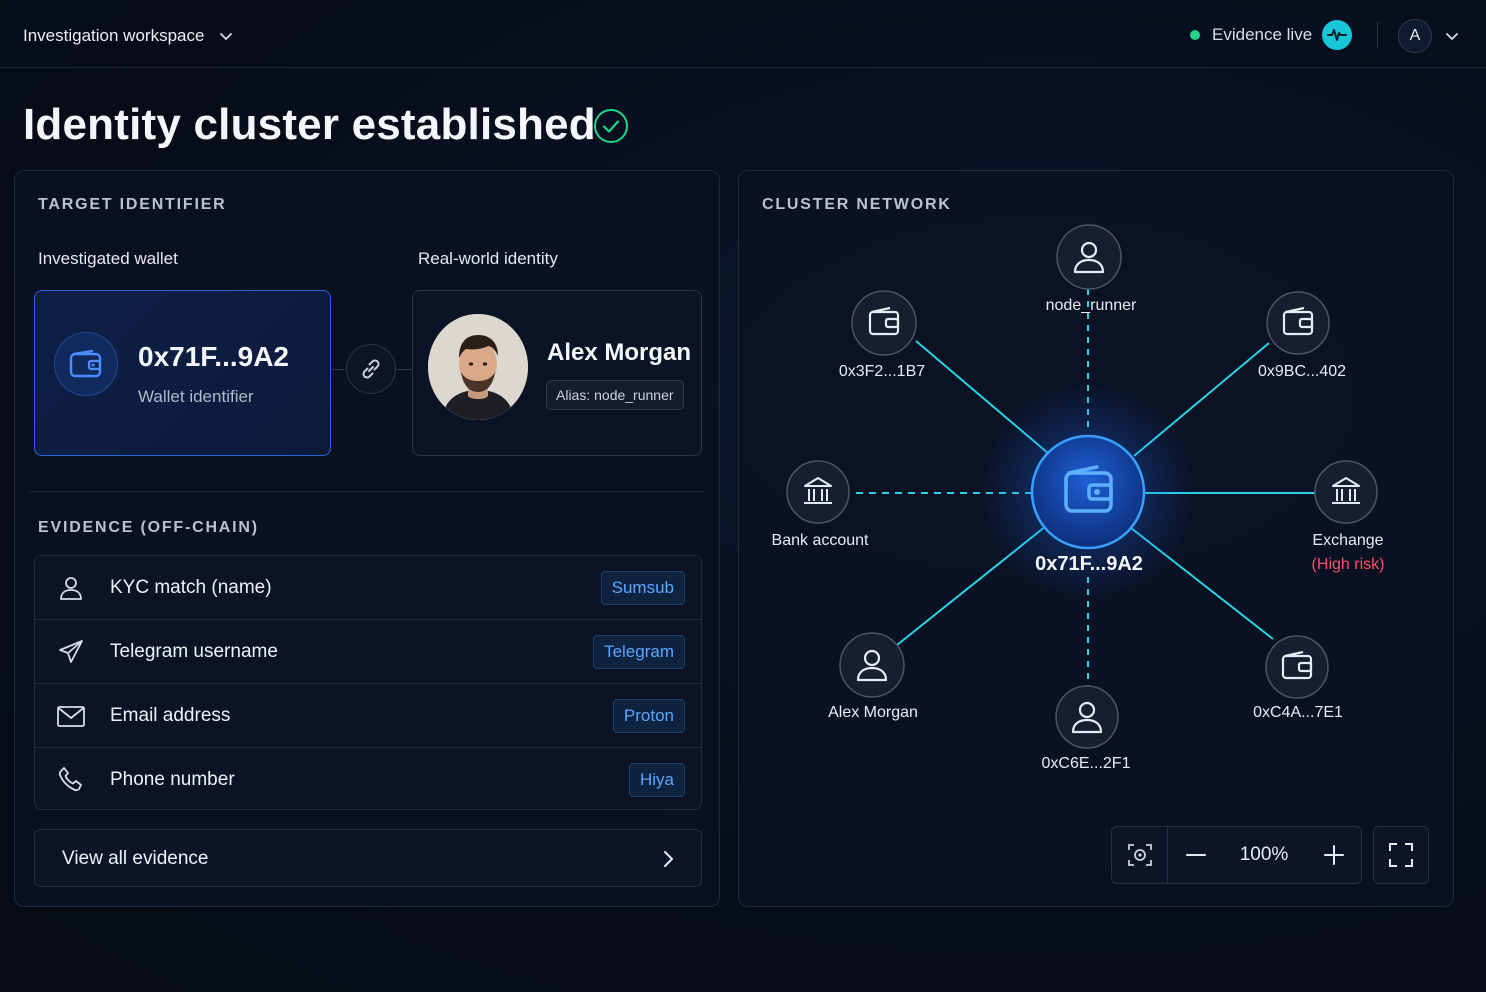  I want to click on identity-heading: Real-world identity, so click(488, 258).